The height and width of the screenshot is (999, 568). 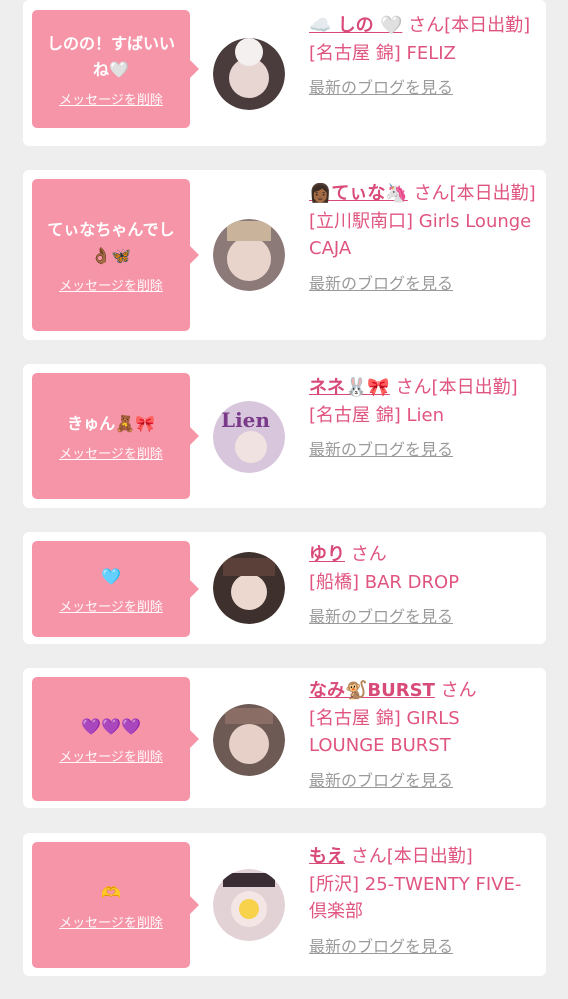 I want to click on shop-name: [船橋] BAR DROP, so click(x=384, y=582).